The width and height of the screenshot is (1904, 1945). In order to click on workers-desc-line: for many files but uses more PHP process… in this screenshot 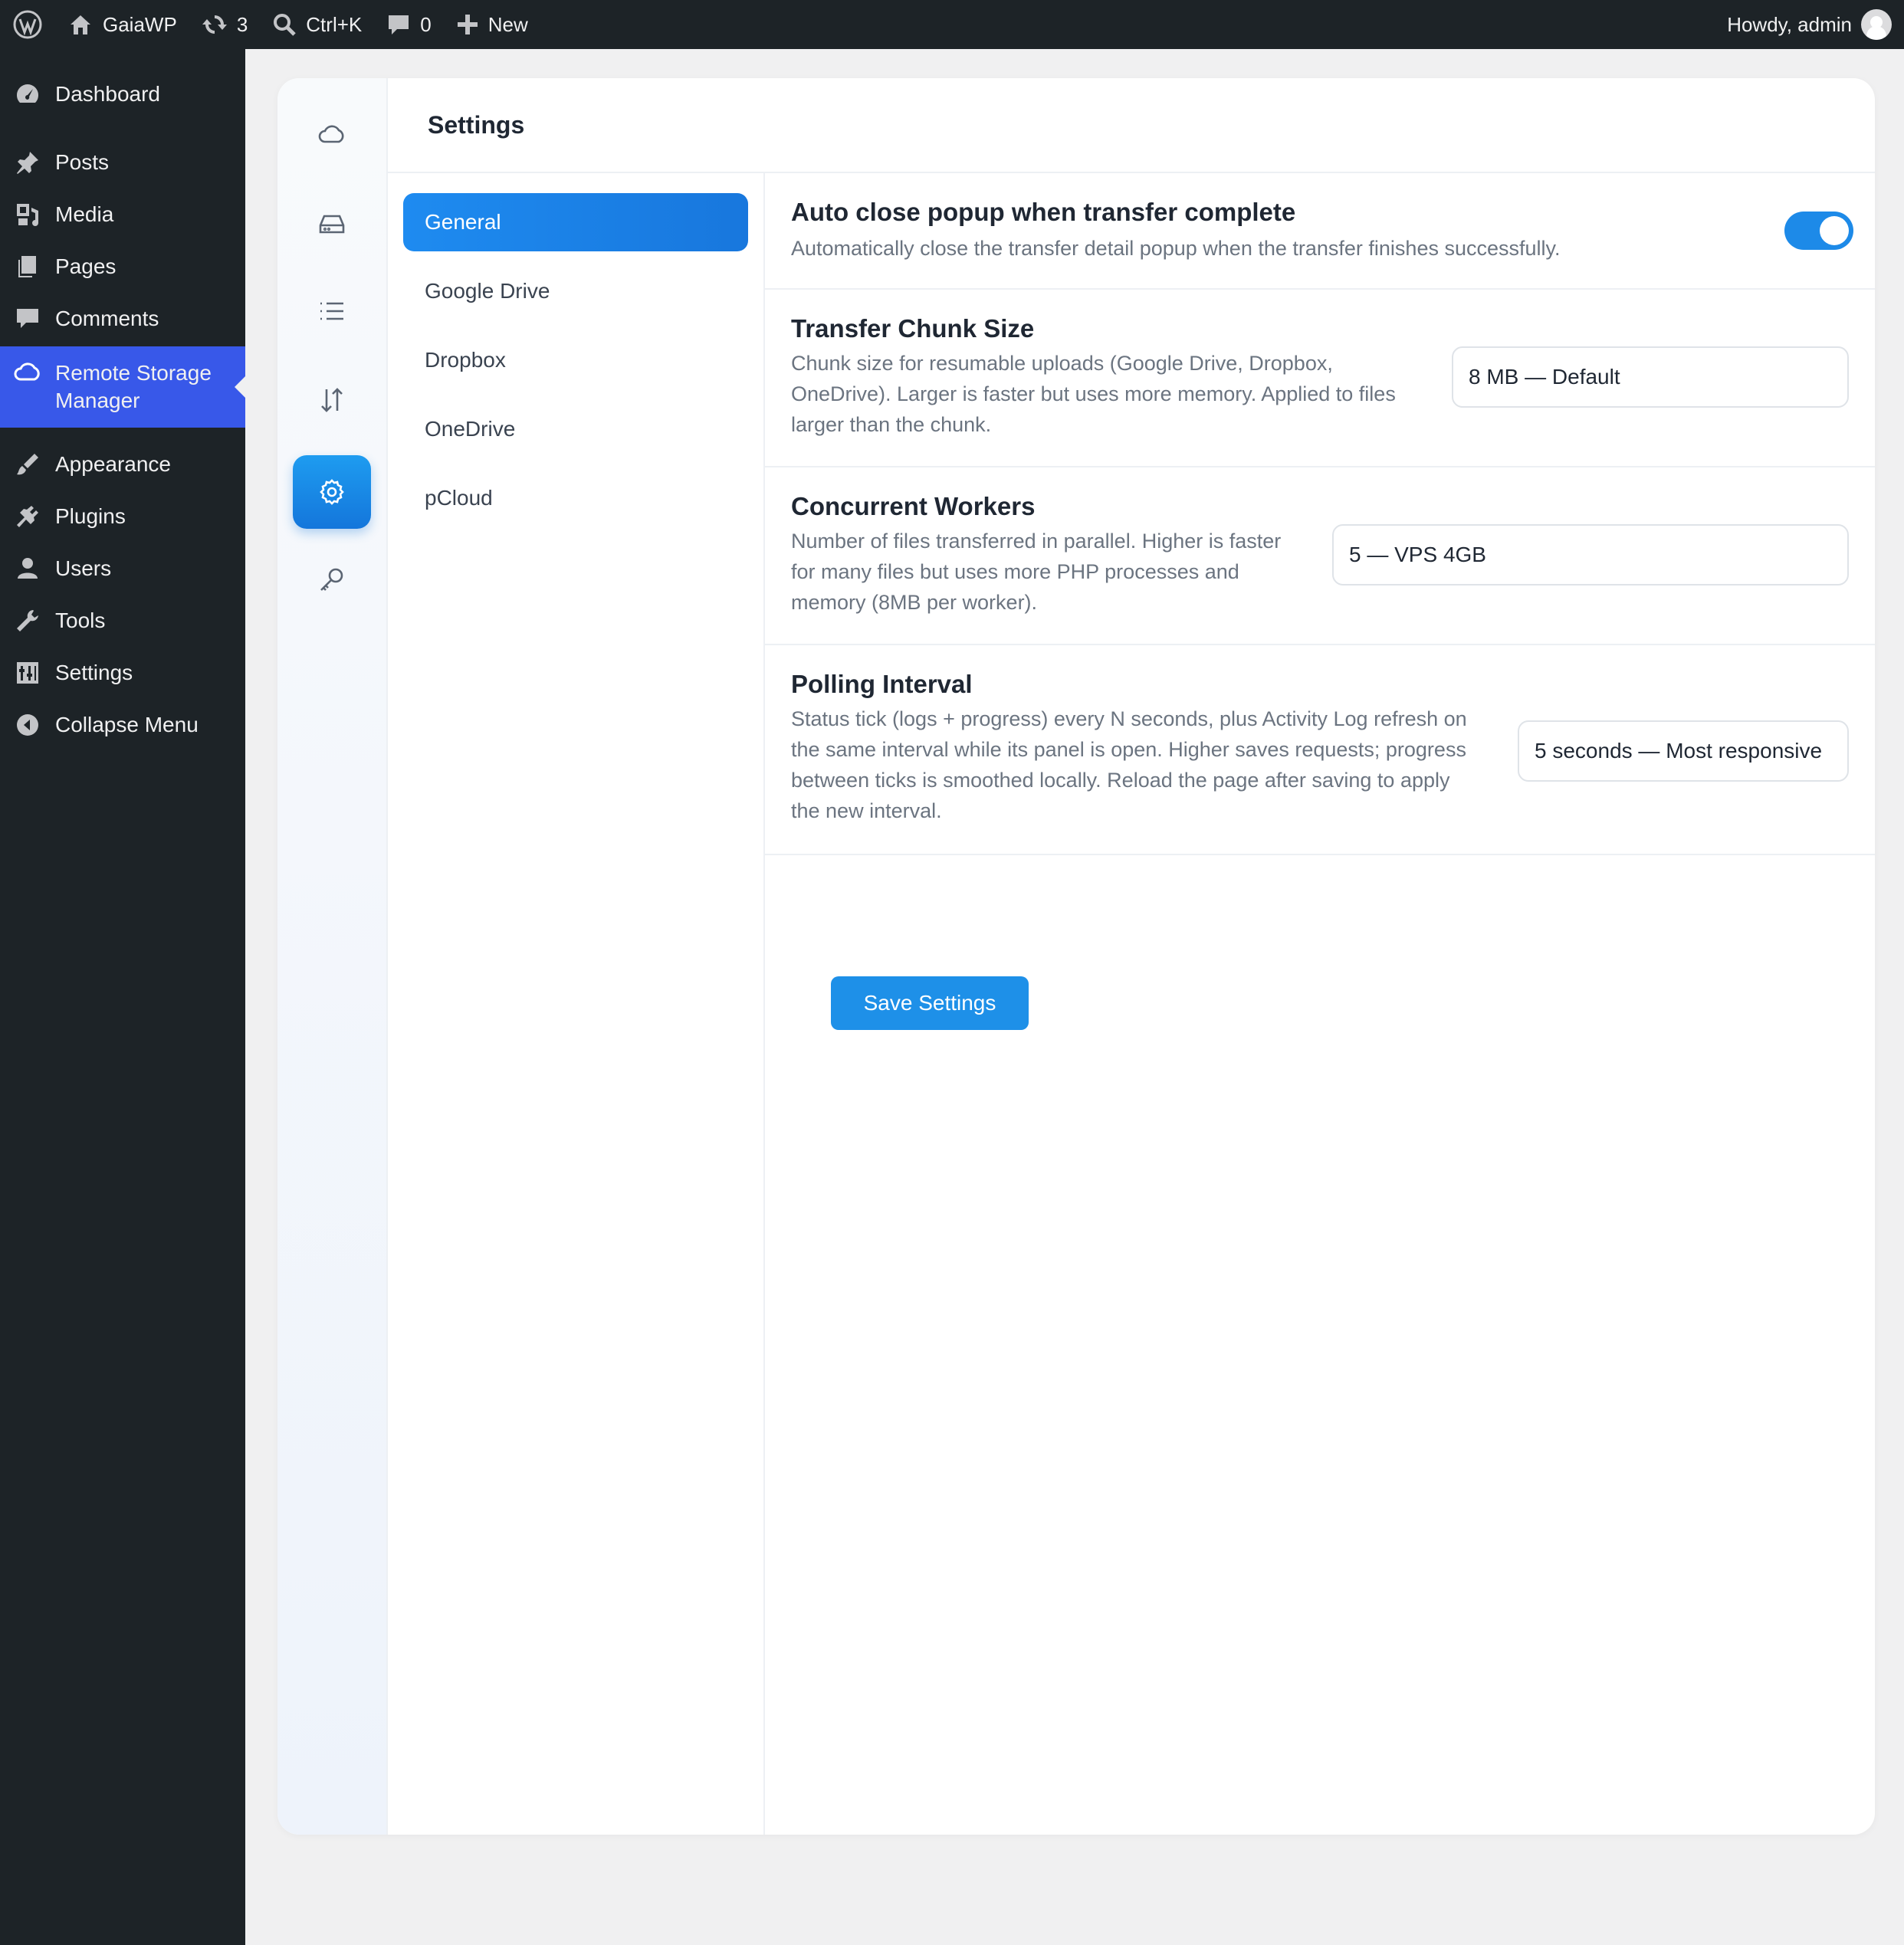, I will do `click(1015, 571)`.